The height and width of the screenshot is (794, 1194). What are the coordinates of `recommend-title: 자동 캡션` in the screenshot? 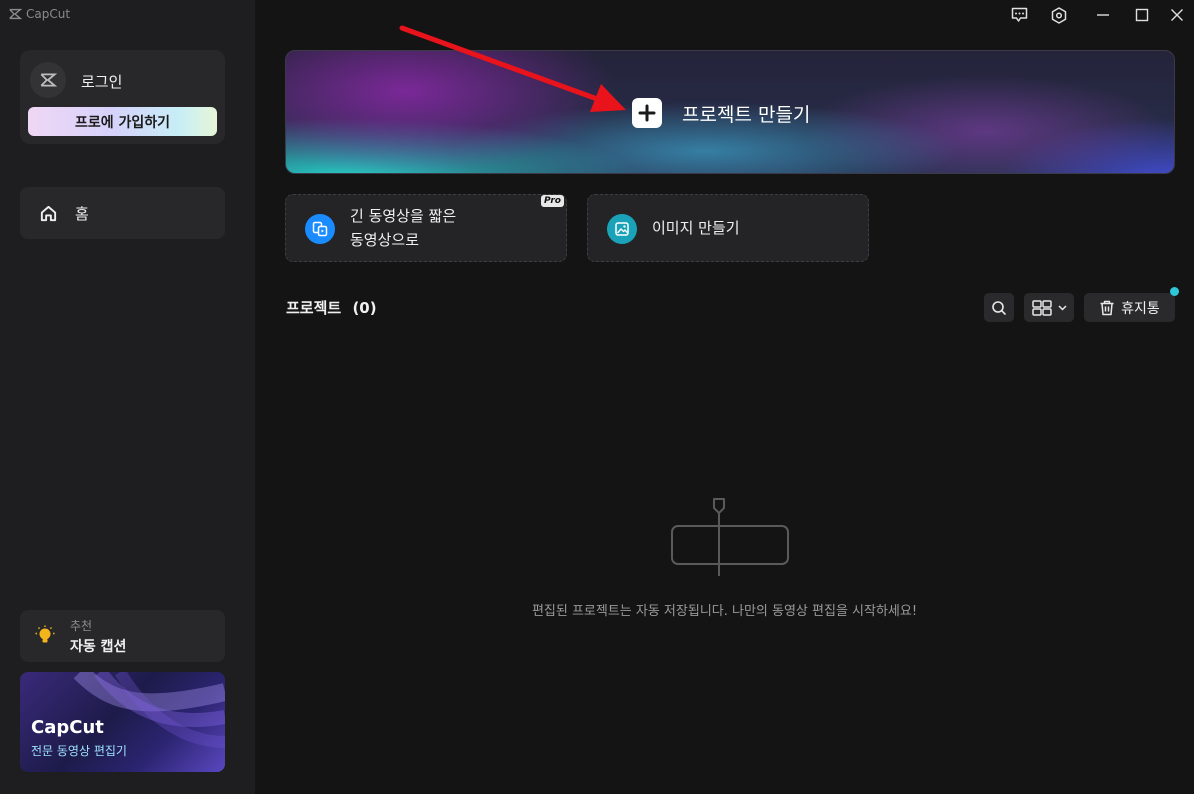 It's located at (98, 647).